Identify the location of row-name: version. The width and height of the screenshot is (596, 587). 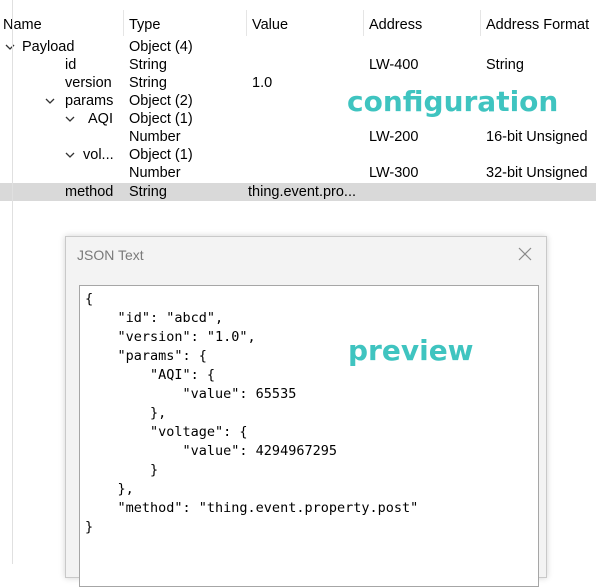
(88, 83).